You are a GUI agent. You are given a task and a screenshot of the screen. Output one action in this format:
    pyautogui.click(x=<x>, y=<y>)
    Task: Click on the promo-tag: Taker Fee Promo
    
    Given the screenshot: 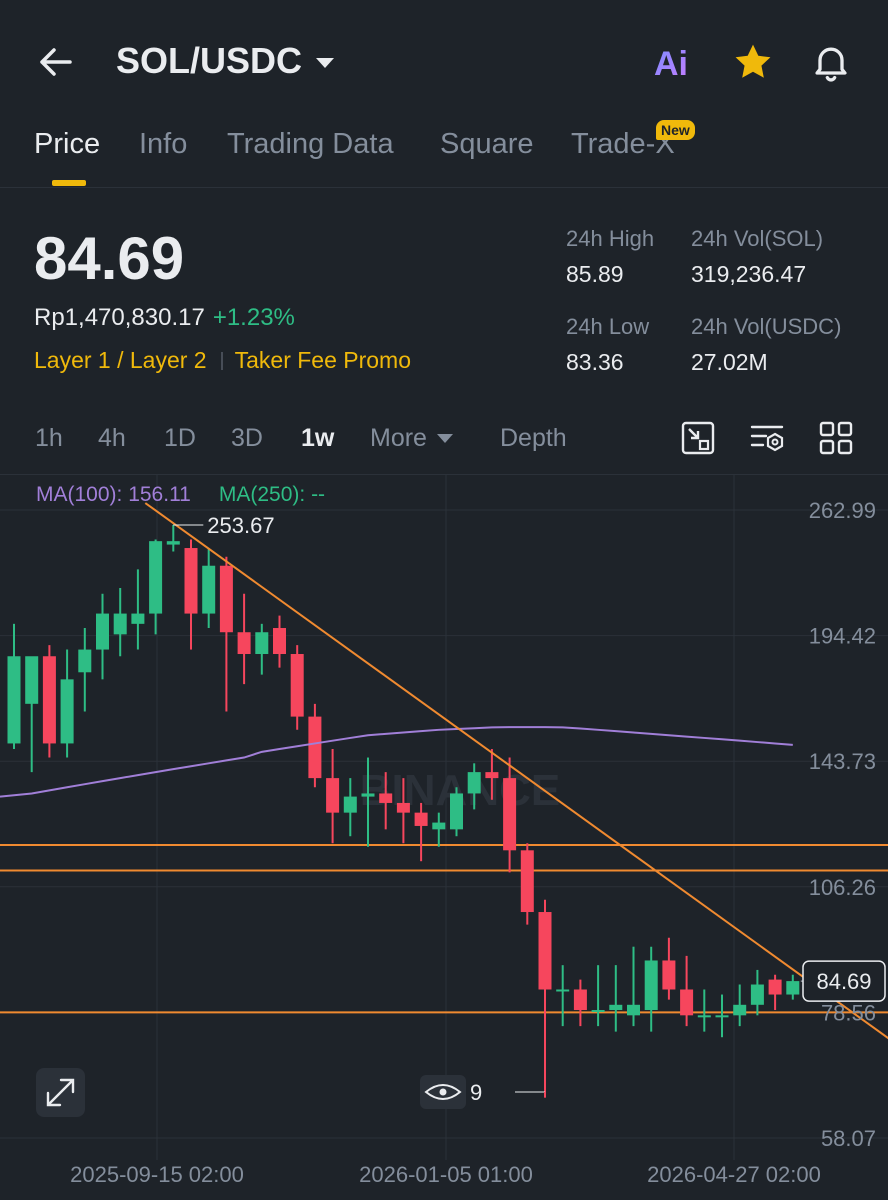 What is the action you would take?
    pyautogui.click(x=323, y=360)
    